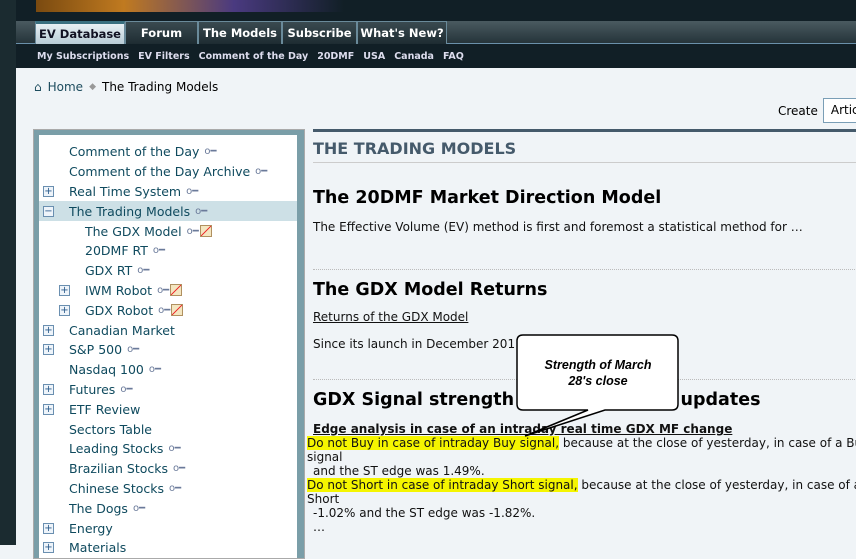 The width and height of the screenshot is (856, 559). I want to click on callout: Strength of March 28's close, so click(598, 373).